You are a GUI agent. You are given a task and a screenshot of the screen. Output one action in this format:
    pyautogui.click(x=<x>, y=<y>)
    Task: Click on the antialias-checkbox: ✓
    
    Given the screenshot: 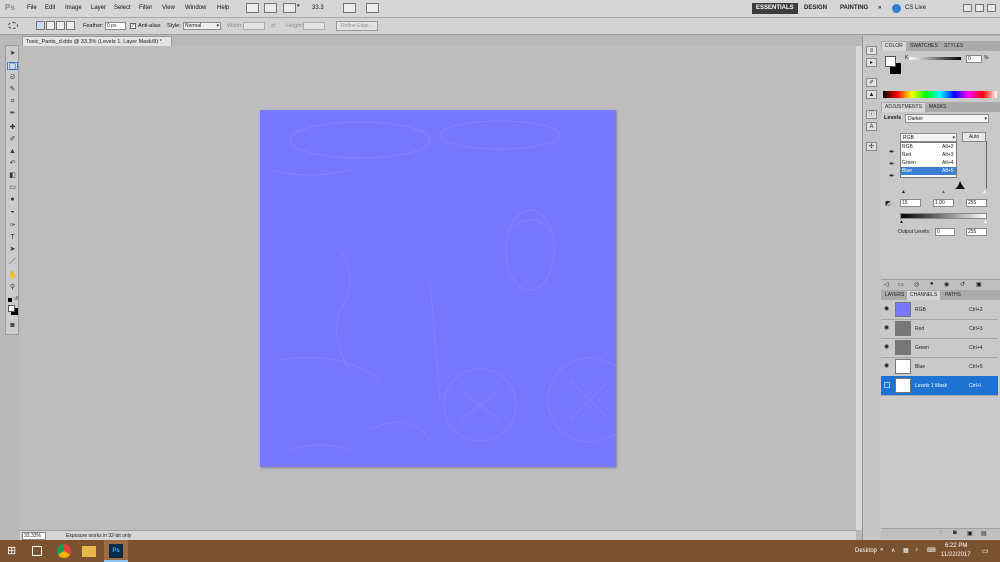 What is the action you would take?
    pyautogui.click(x=133, y=26)
    